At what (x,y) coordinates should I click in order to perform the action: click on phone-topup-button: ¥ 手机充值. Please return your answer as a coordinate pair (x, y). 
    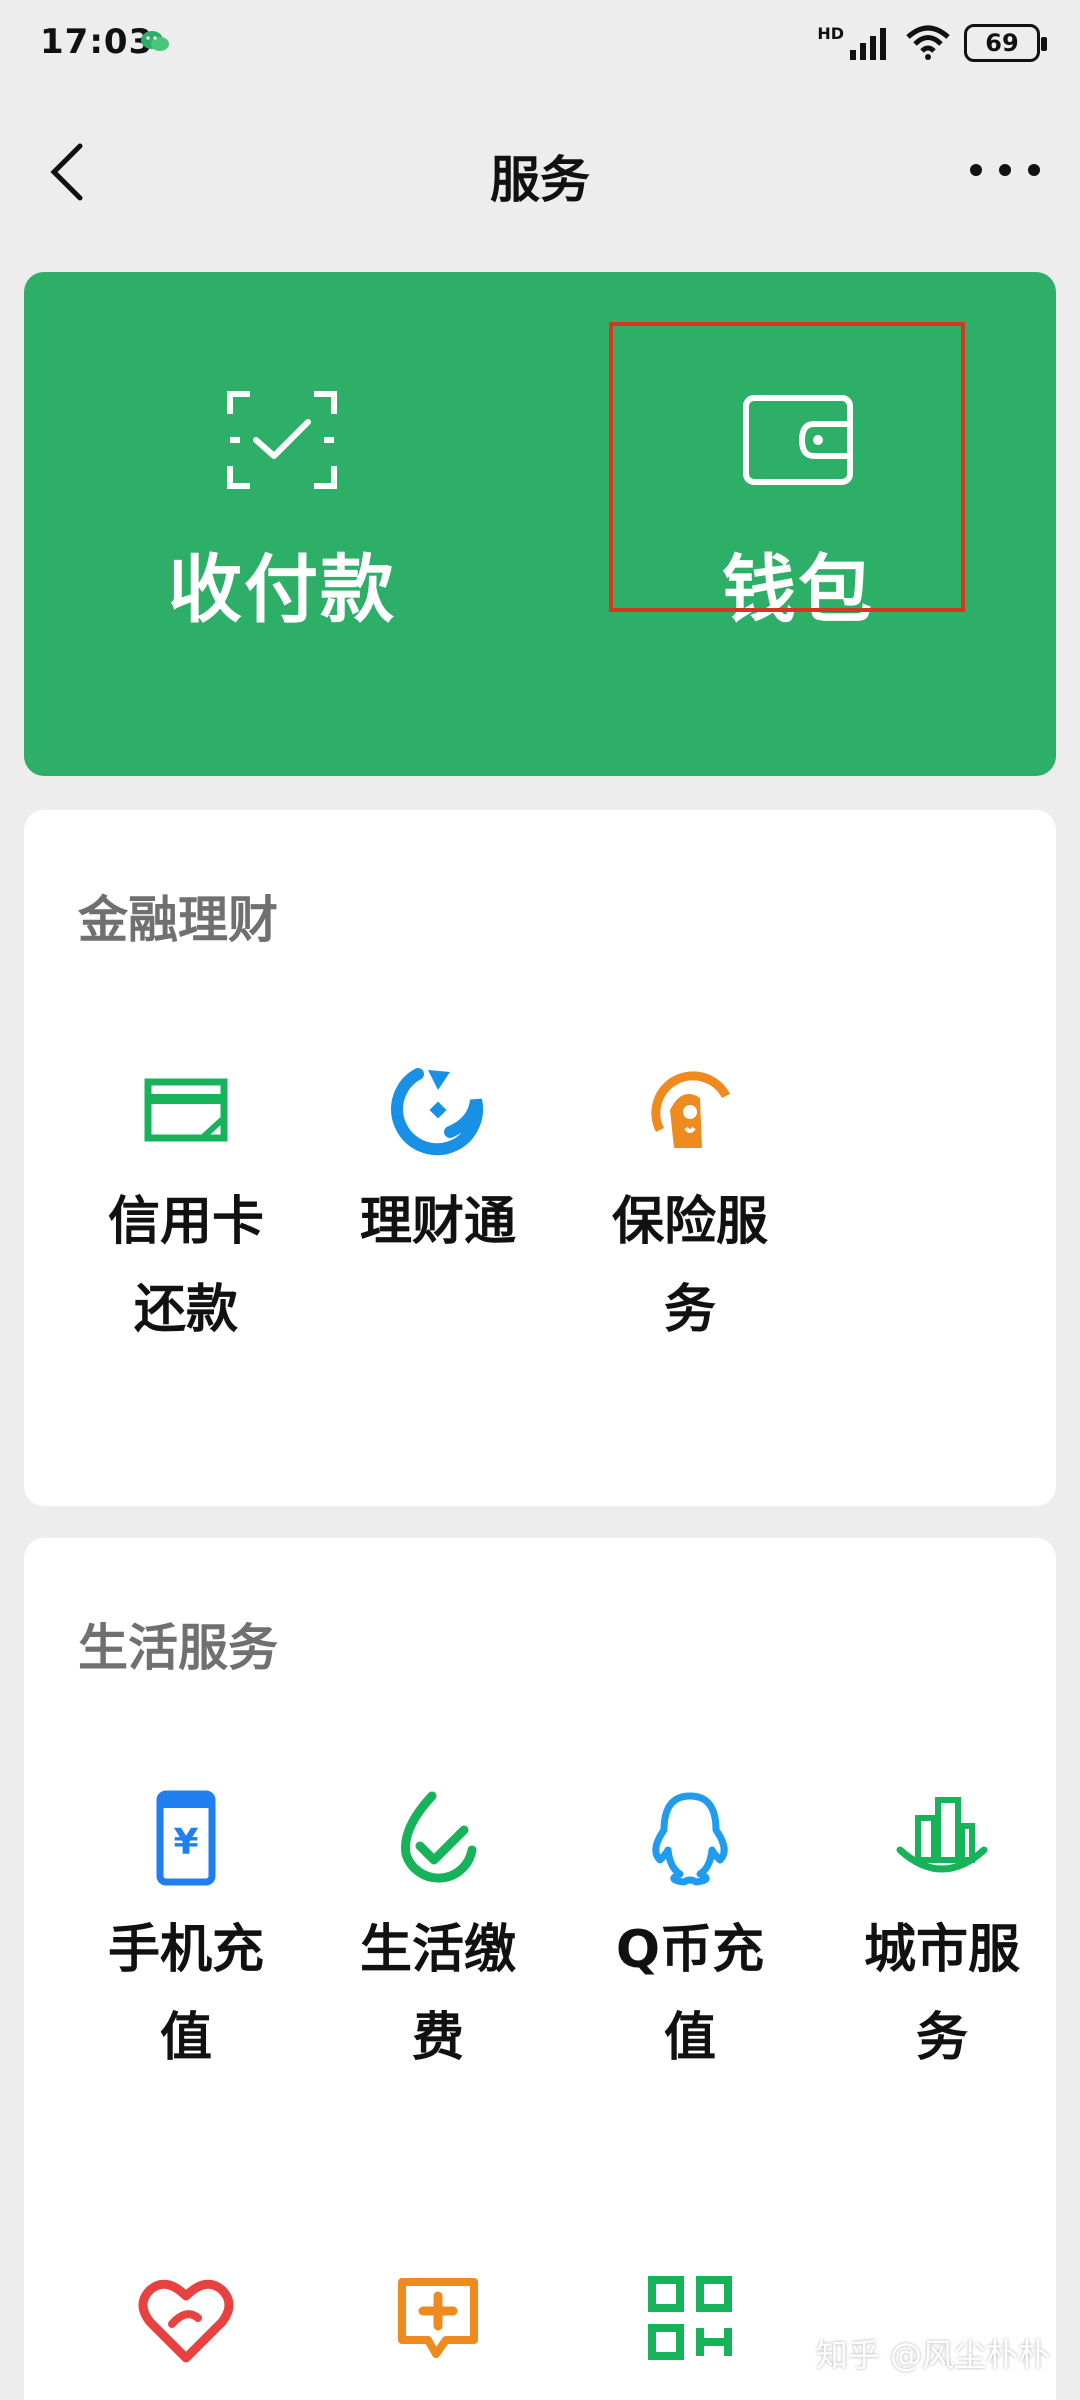
    Looking at the image, I should click on (186, 1935).